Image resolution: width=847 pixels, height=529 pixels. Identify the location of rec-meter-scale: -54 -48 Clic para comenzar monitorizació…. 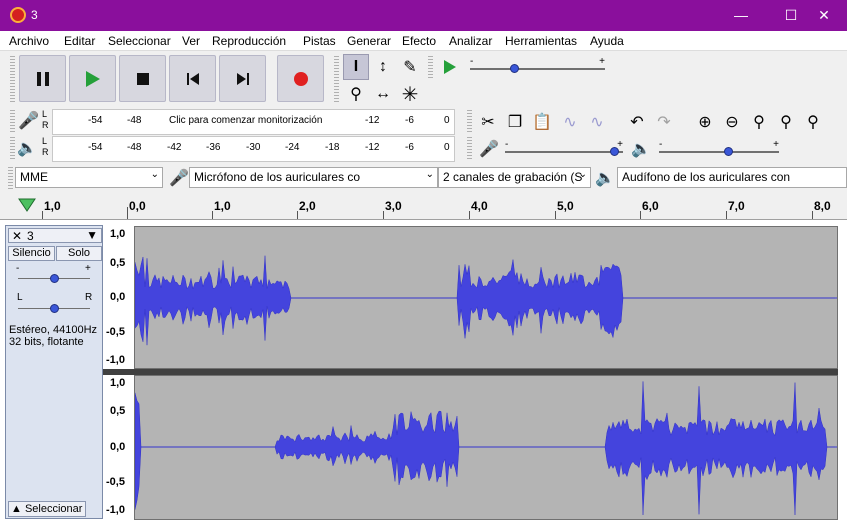
(253, 122).